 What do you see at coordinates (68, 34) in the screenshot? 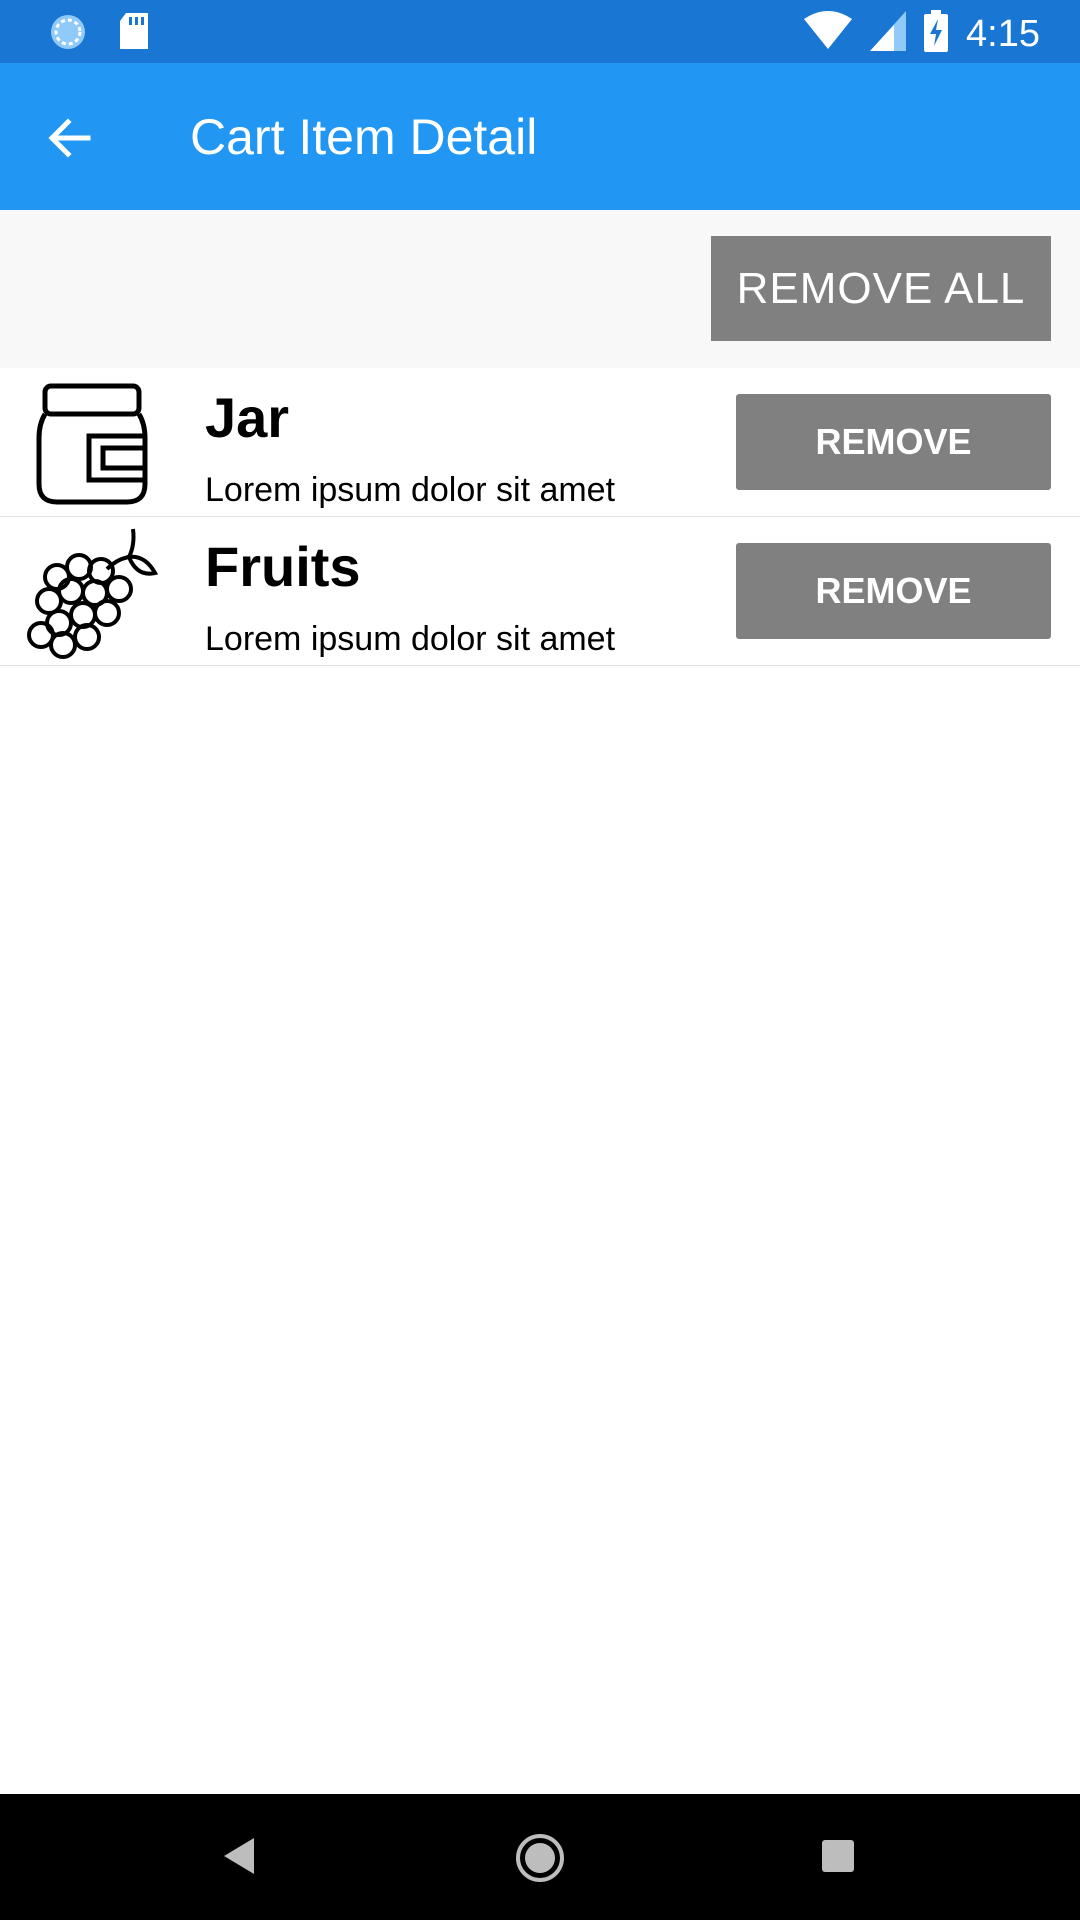
I see `sync-icon` at bounding box center [68, 34].